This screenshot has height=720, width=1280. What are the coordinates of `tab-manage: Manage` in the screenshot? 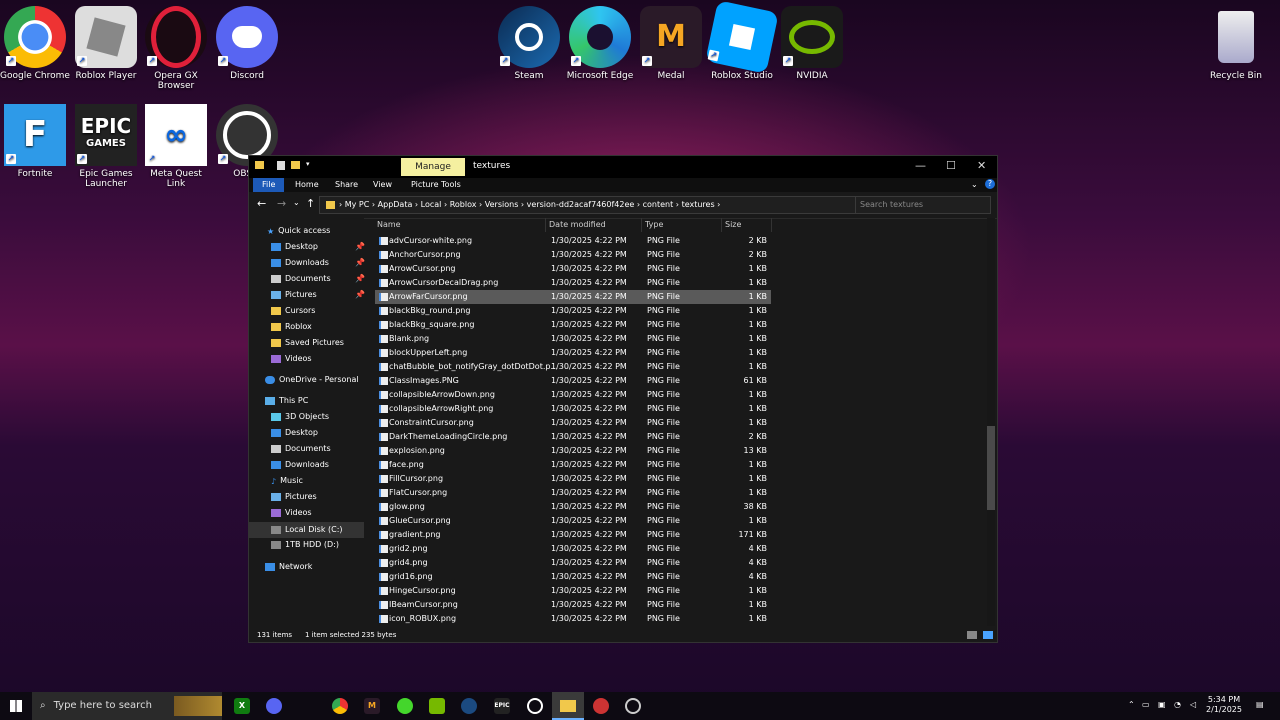 It's located at (433, 167).